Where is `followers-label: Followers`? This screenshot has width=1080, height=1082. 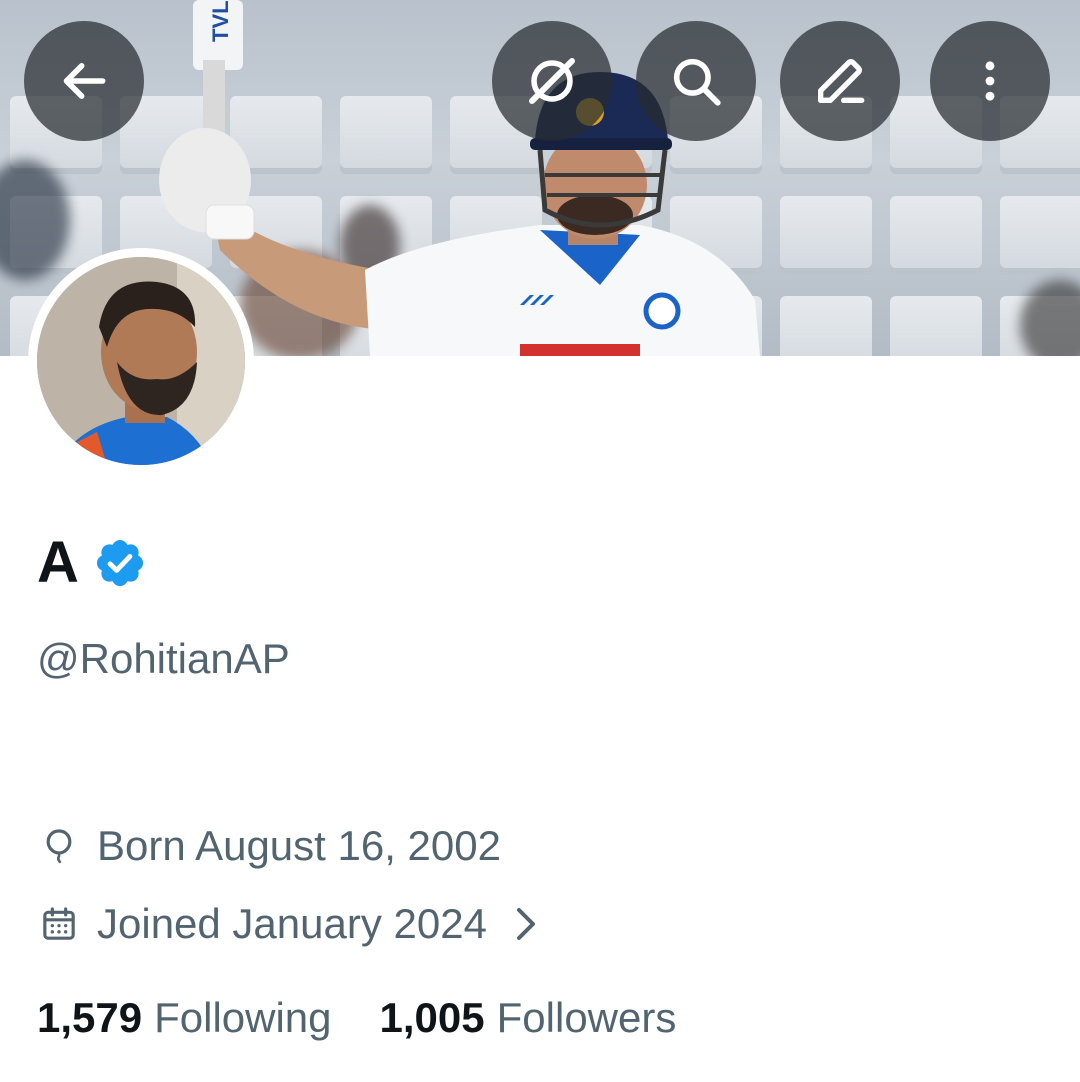
followers-label: Followers is located at coordinates (586, 1017).